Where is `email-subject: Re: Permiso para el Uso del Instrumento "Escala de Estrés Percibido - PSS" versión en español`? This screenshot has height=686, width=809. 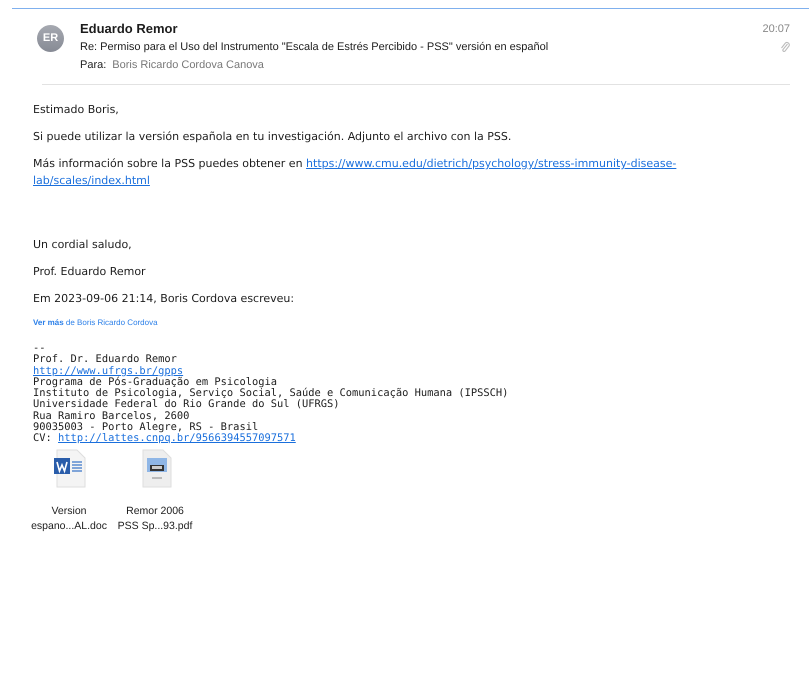 email-subject: Re: Permiso para el Uso del Instrumento "Escala de Estrés Percibido - PSS" versión en español is located at coordinates (315, 47).